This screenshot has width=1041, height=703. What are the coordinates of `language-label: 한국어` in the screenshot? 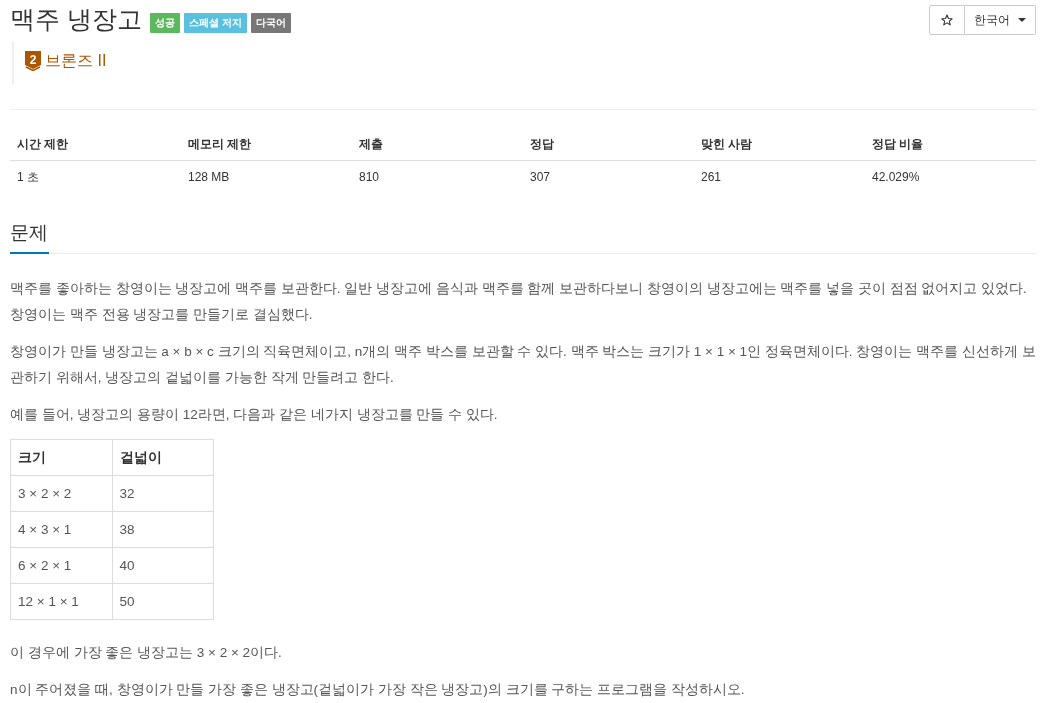 It's located at (992, 20).